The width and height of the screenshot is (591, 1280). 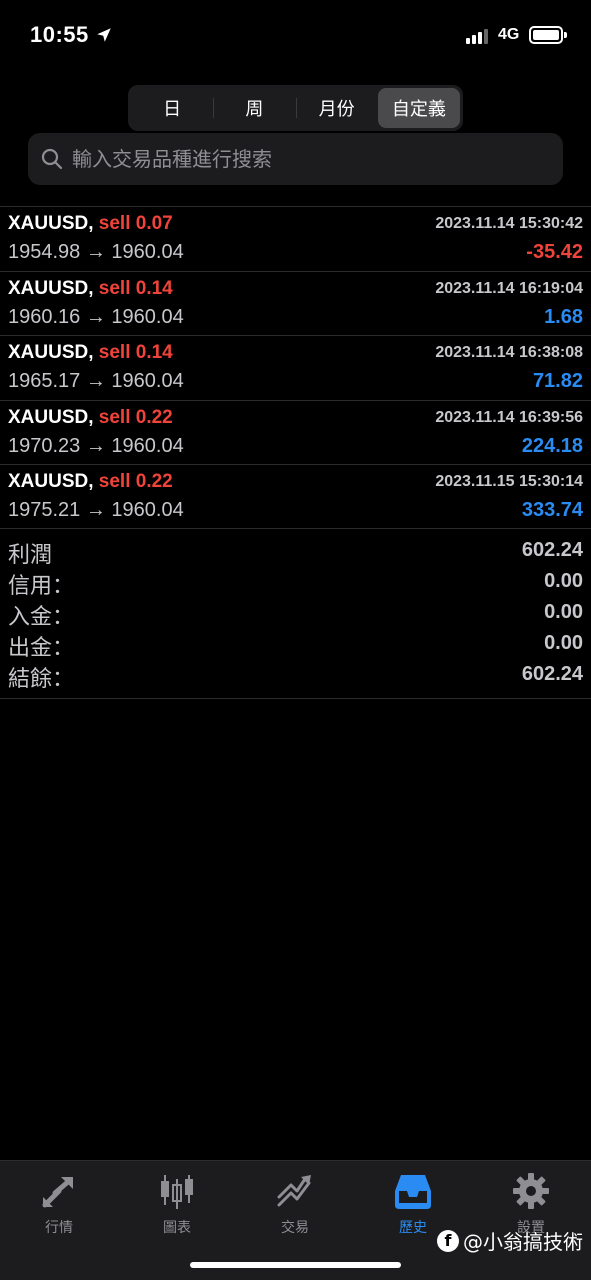 What do you see at coordinates (531, 1191) in the screenshot?
I see `settings-icon` at bounding box center [531, 1191].